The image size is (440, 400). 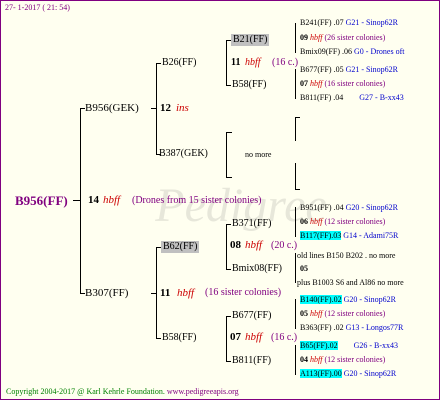 I want to click on gen2-queen: B62(FF), so click(x=180, y=247).